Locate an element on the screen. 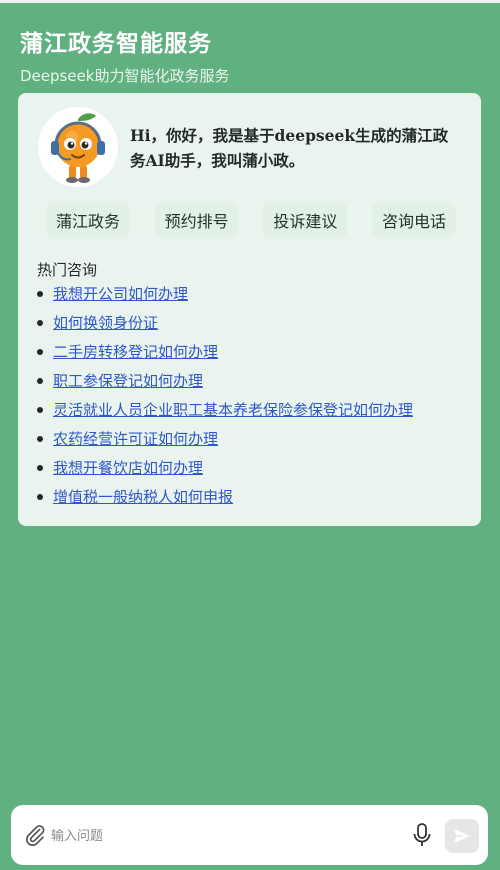 The height and width of the screenshot is (870, 500). hot-question-link: 灵活就业人员企业职工基本养老保险参保登记如何办理 is located at coordinates (233, 410).